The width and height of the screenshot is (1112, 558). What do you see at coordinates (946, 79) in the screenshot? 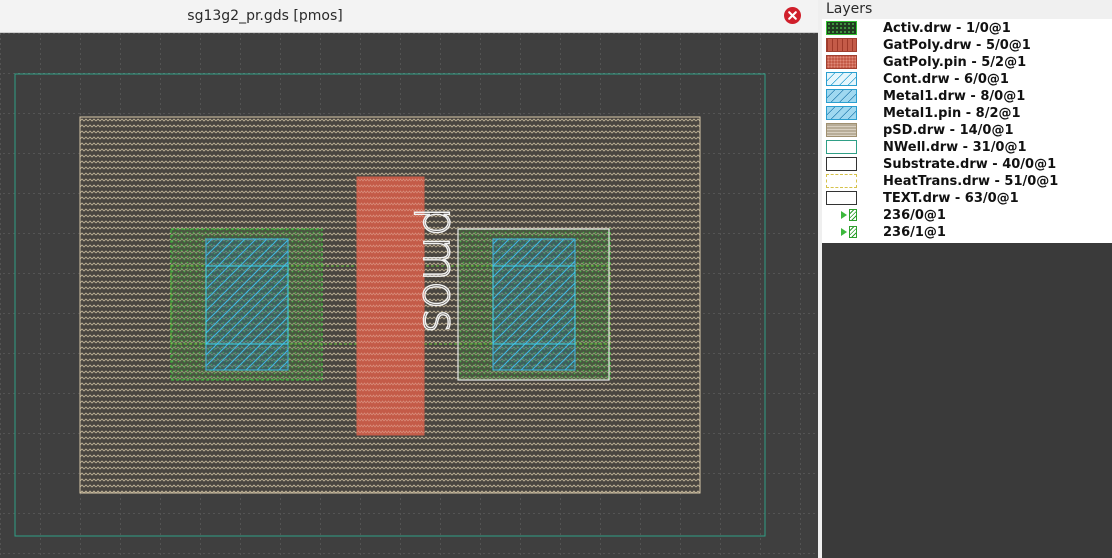
I see `layer-label: Cont.drw - 6/0@1` at bounding box center [946, 79].